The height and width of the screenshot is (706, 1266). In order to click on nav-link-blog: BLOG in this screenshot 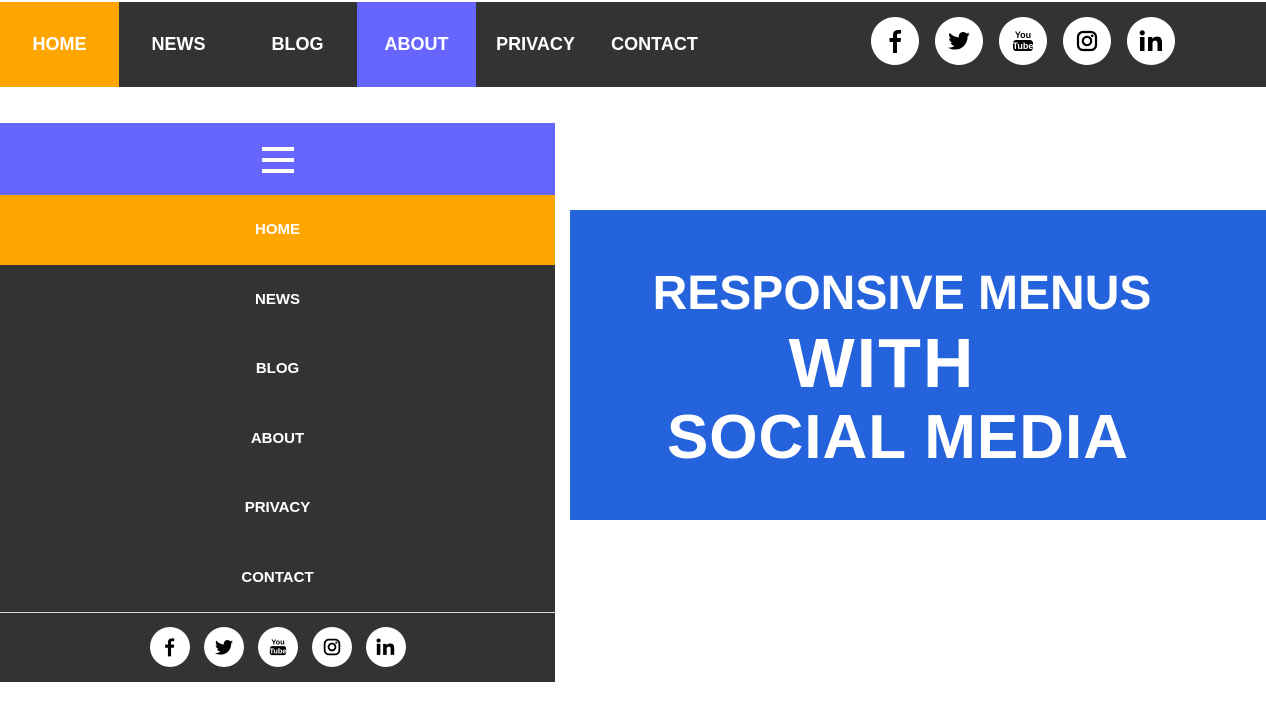, I will do `click(297, 44)`.